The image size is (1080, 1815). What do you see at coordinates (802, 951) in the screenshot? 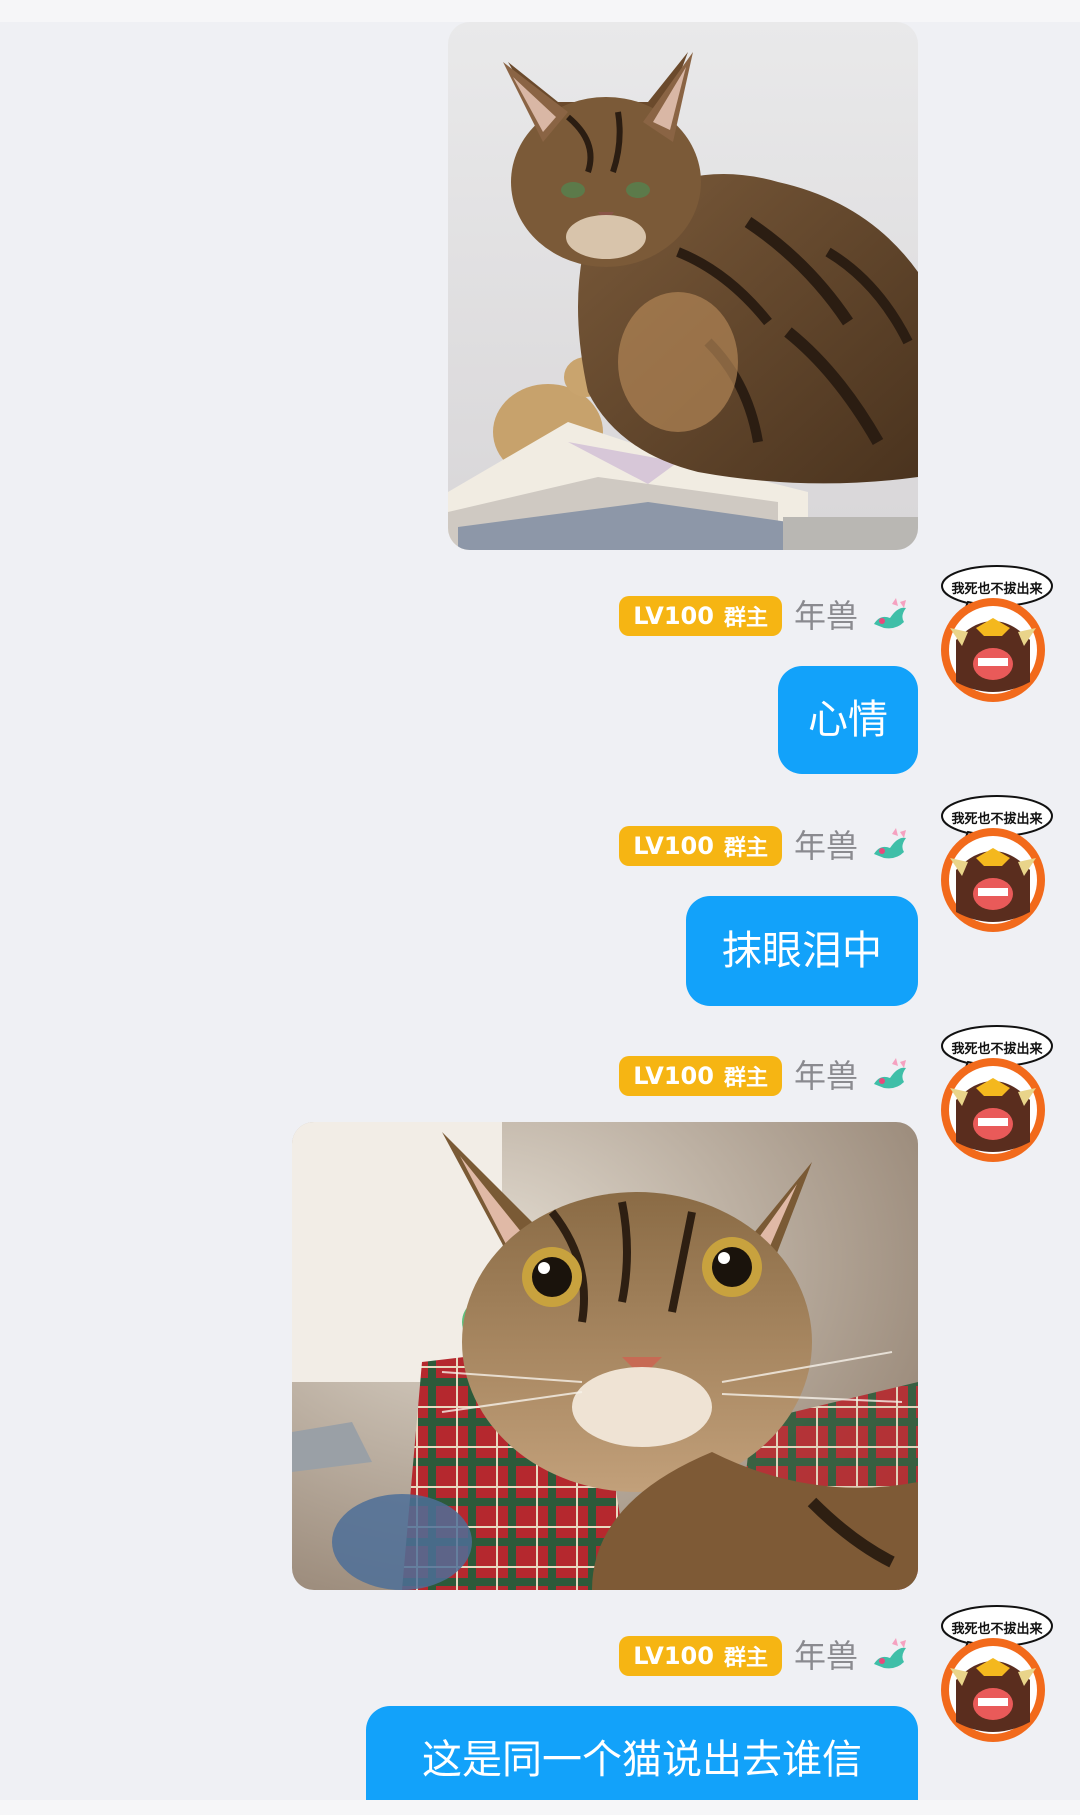
I see `message-bubble: 抹眼泪中` at bounding box center [802, 951].